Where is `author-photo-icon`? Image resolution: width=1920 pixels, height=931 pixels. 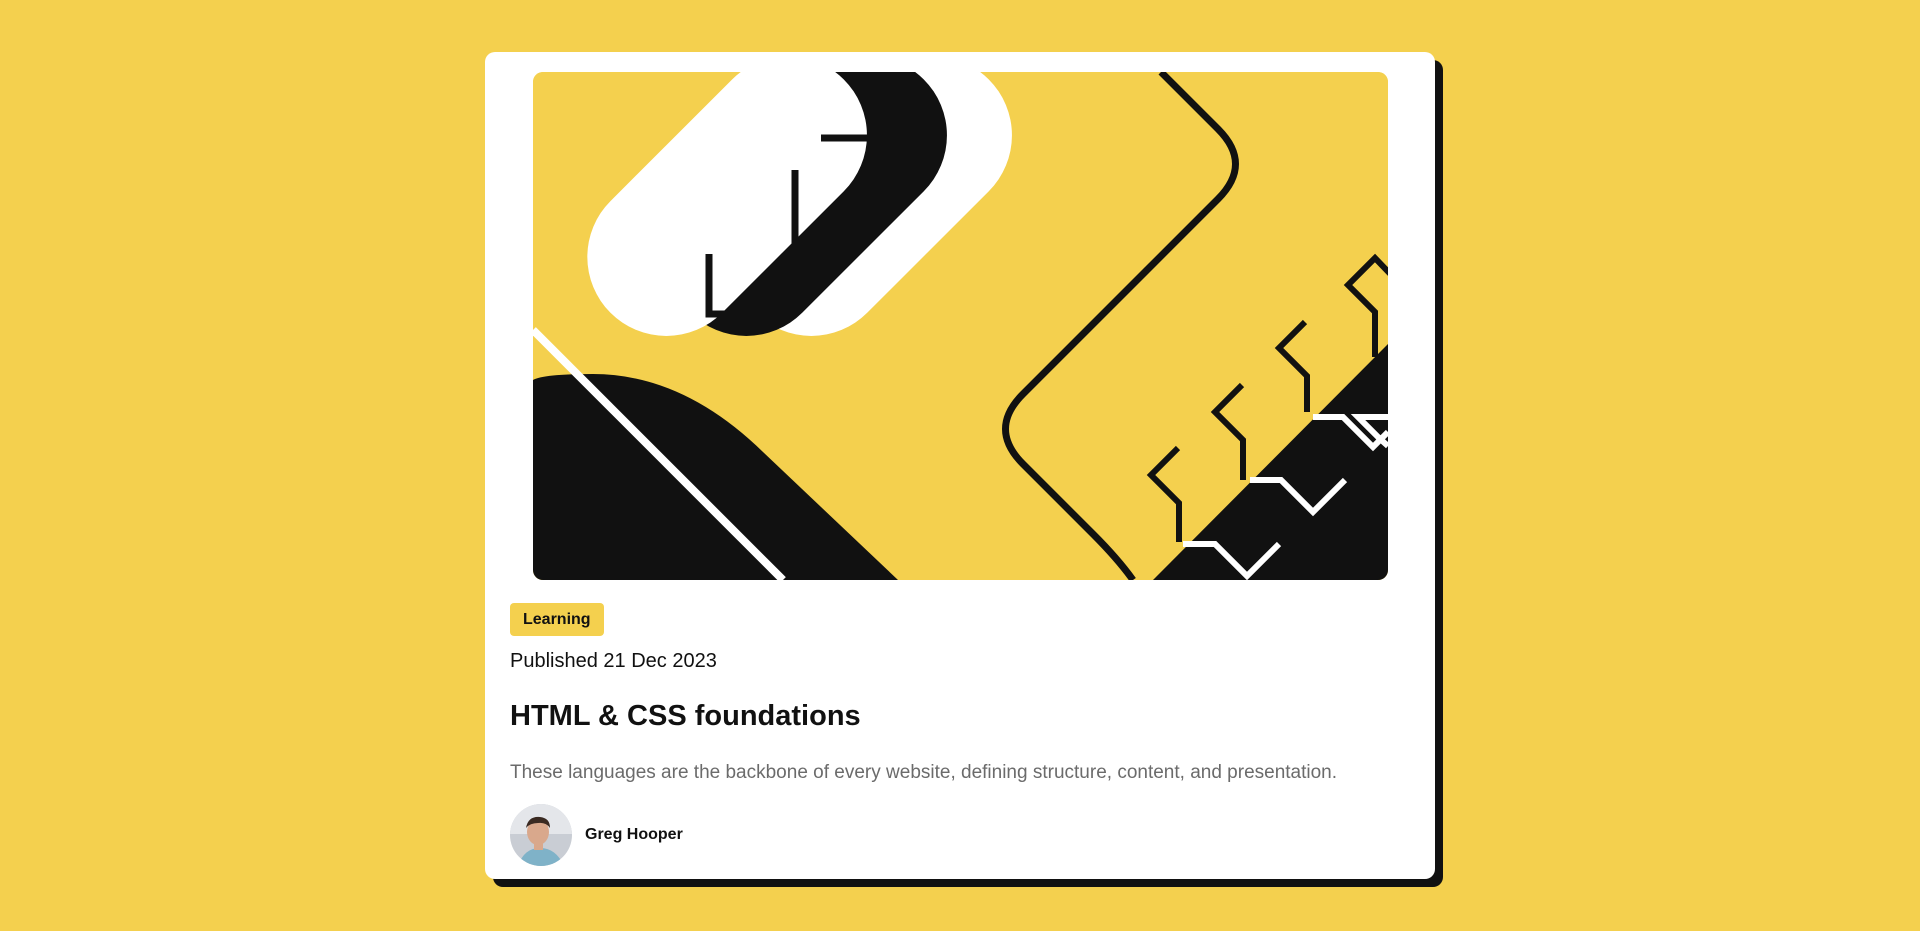
author-photo-icon is located at coordinates (541, 835).